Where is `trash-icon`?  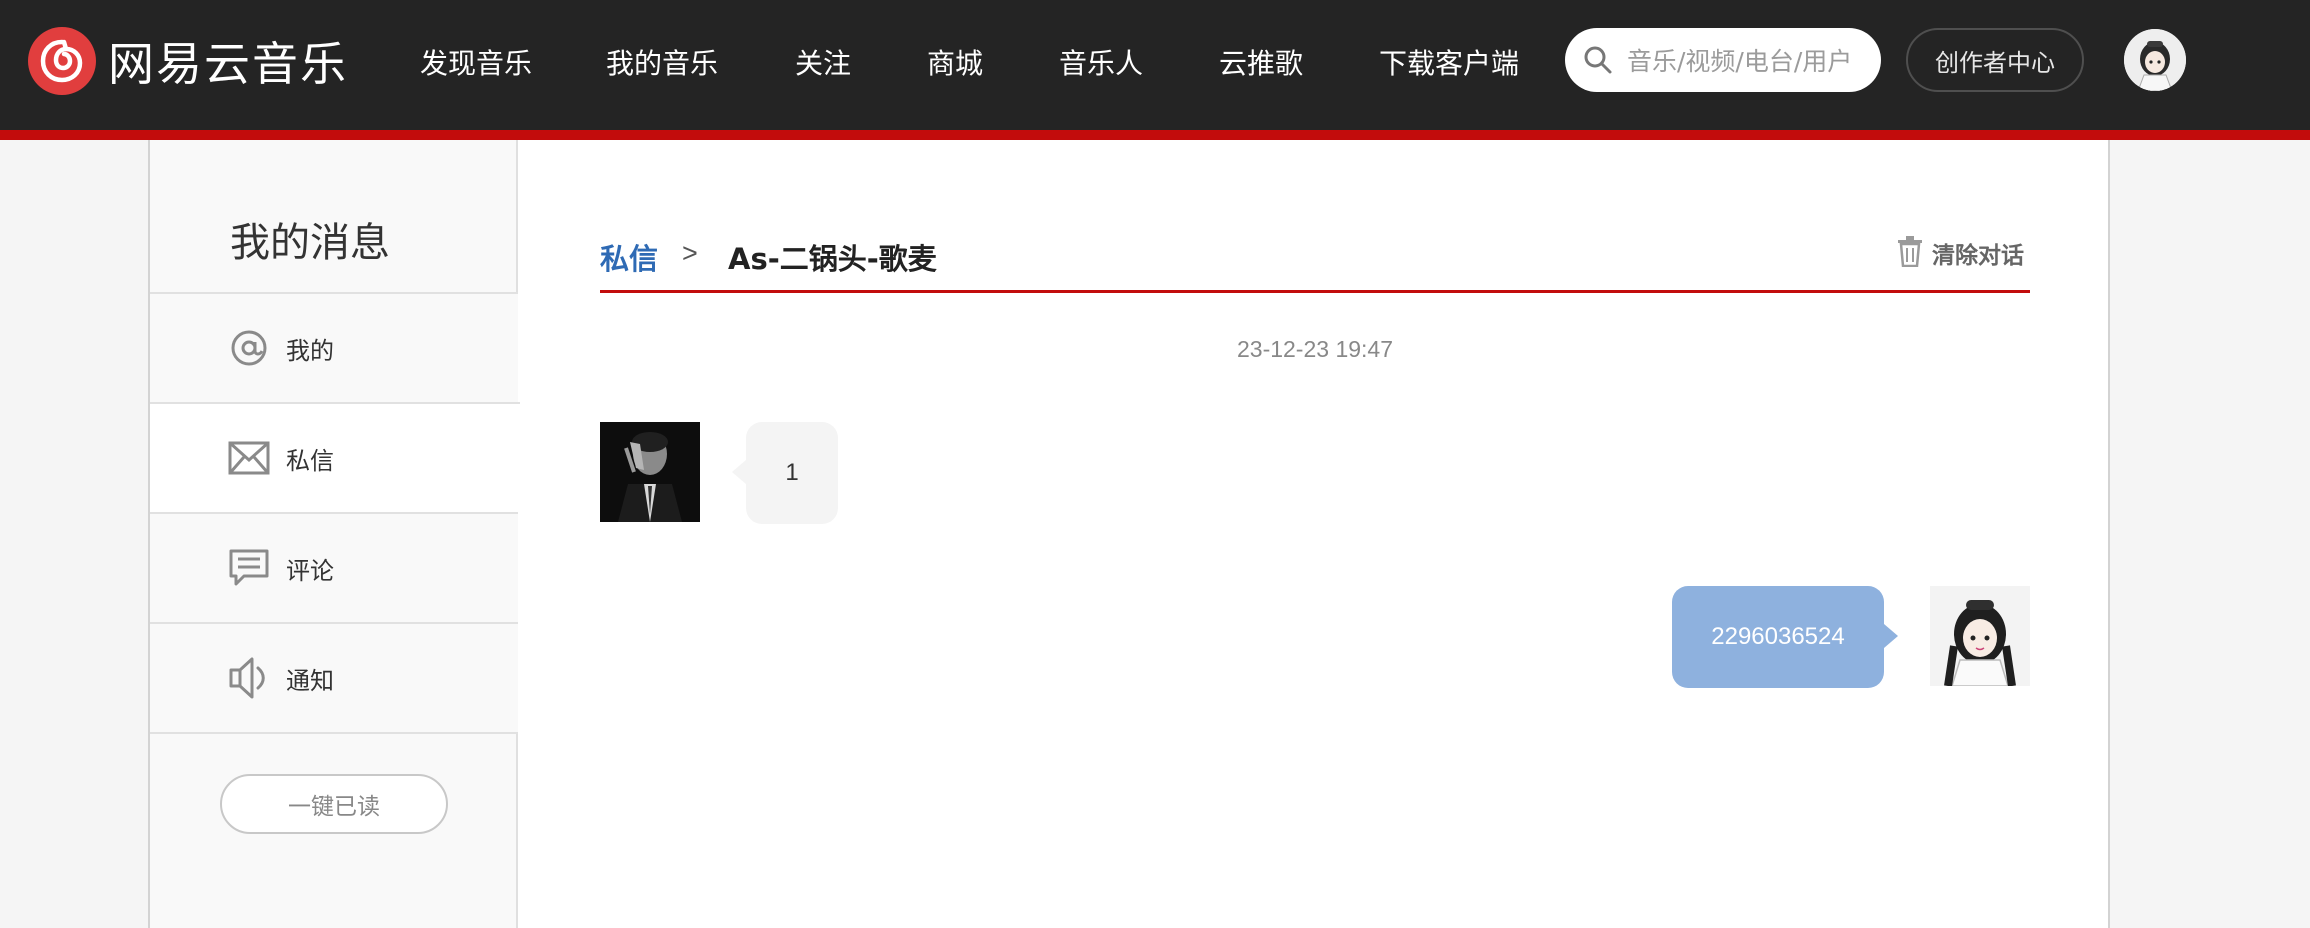
trash-icon is located at coordinates (1910, 253).